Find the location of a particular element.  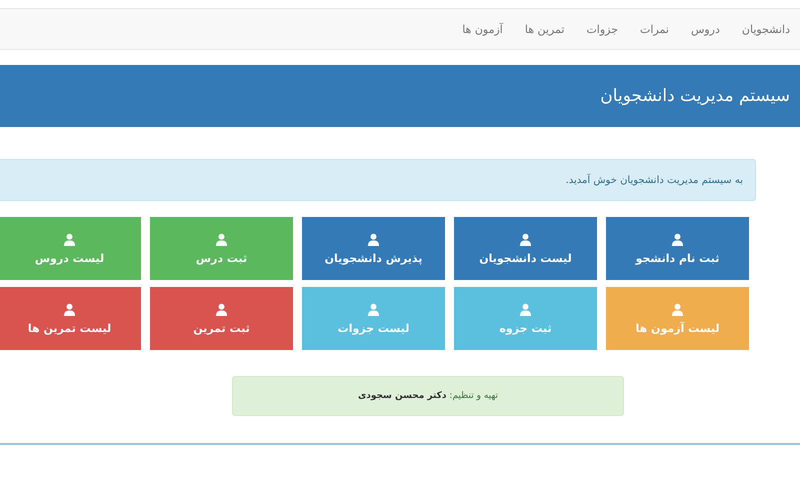

menu-tile: ثبت نام دانشجو is located at coordinates (677, 248).